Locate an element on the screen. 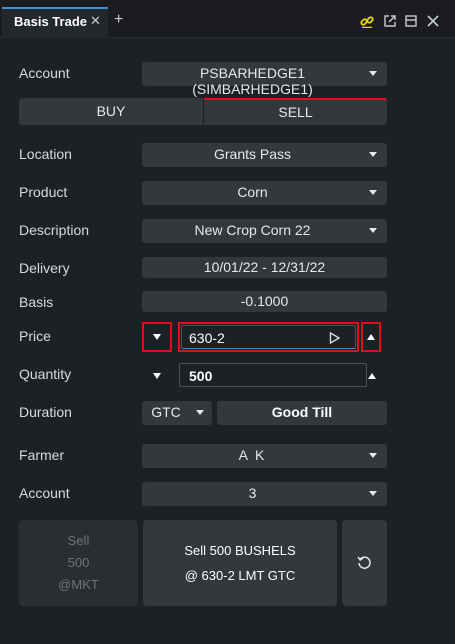  good-till-label: Good Till is located at coordinates (302, 412).